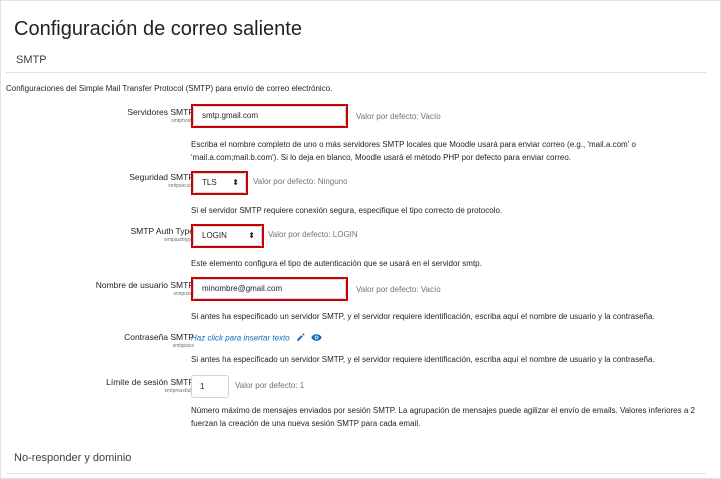 The height and width of the screenshot is (479, 721). I want to click on smtpsecure-label-group: Seguridad SMTP smtpsecure, so click(161, 180).